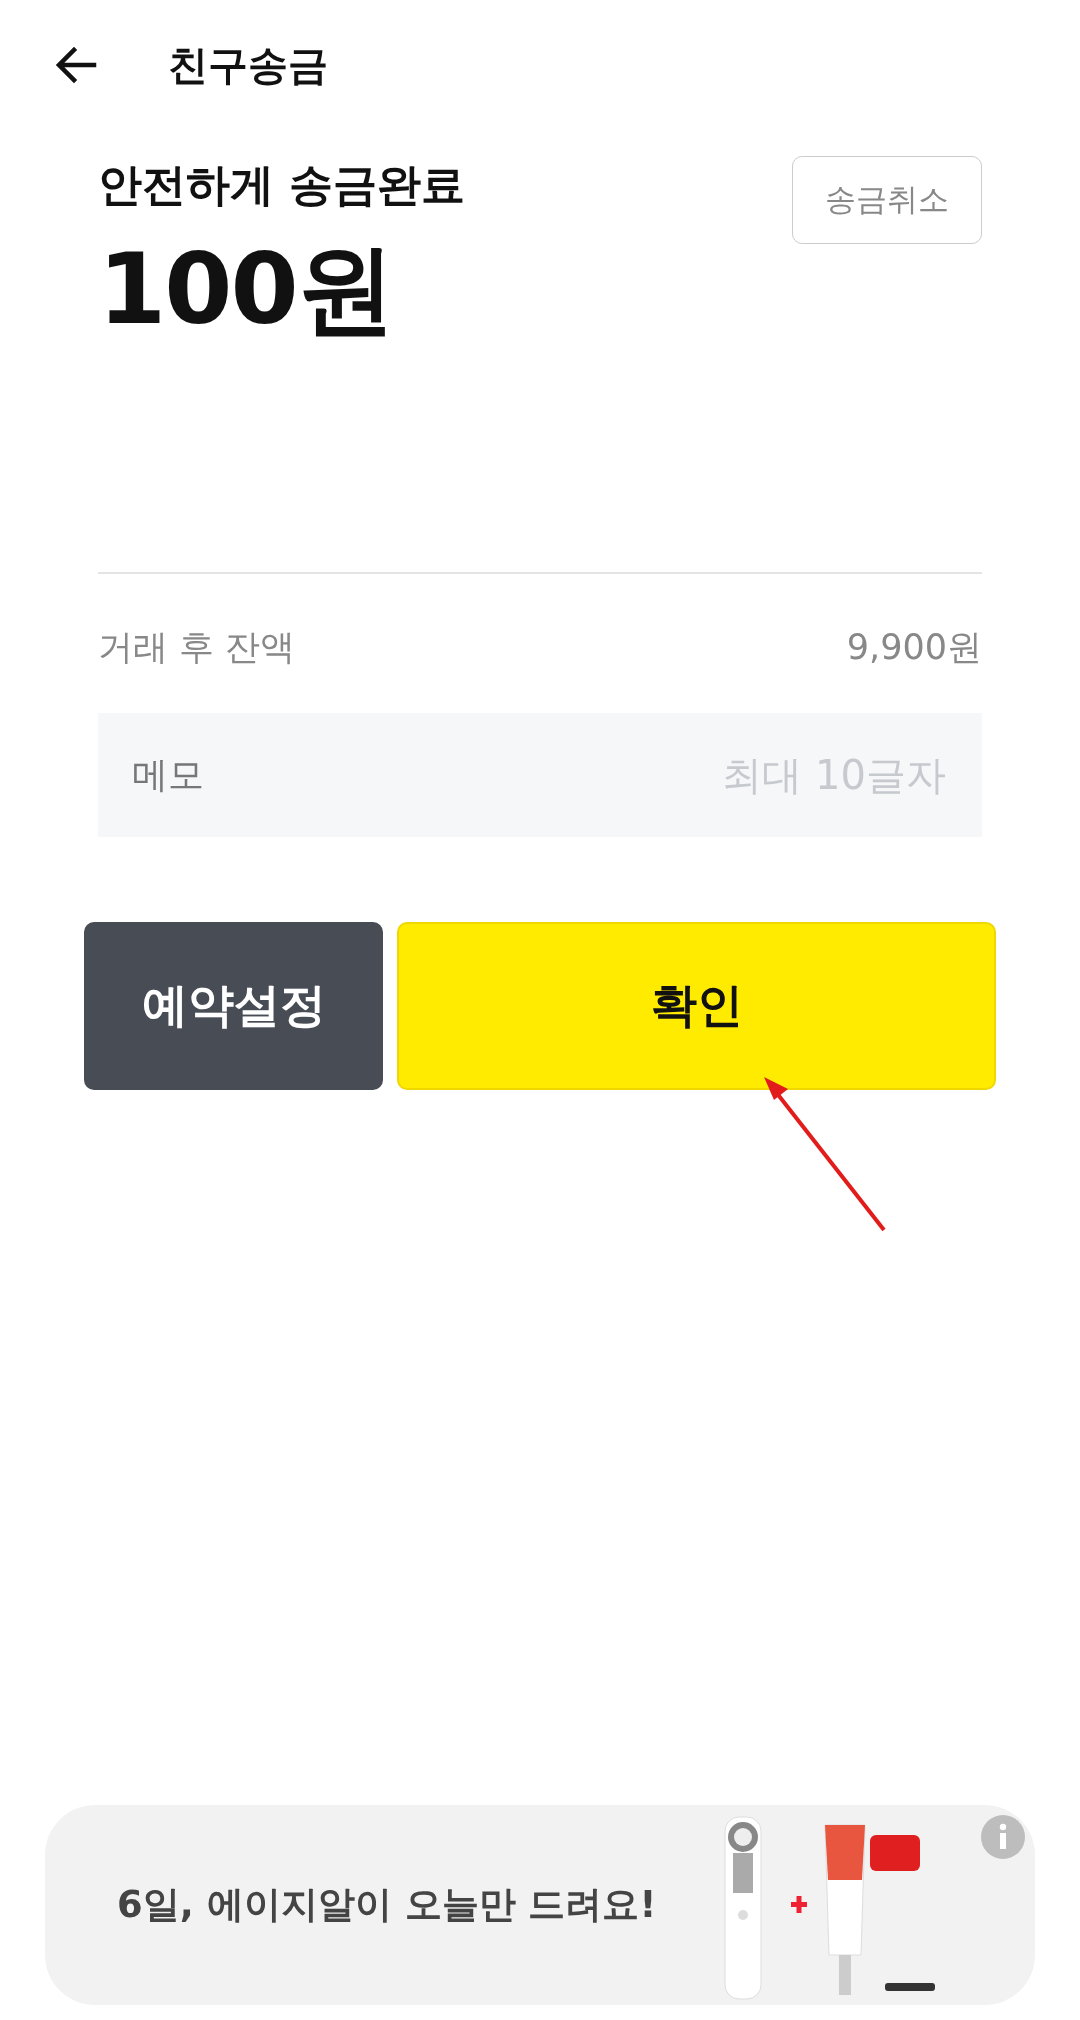 The image size is (1080, 2020). What do you see at coordinates (914, 647) in the screenshot?
I see `balance-value: 9,900원` at bounding box center [914, 647].